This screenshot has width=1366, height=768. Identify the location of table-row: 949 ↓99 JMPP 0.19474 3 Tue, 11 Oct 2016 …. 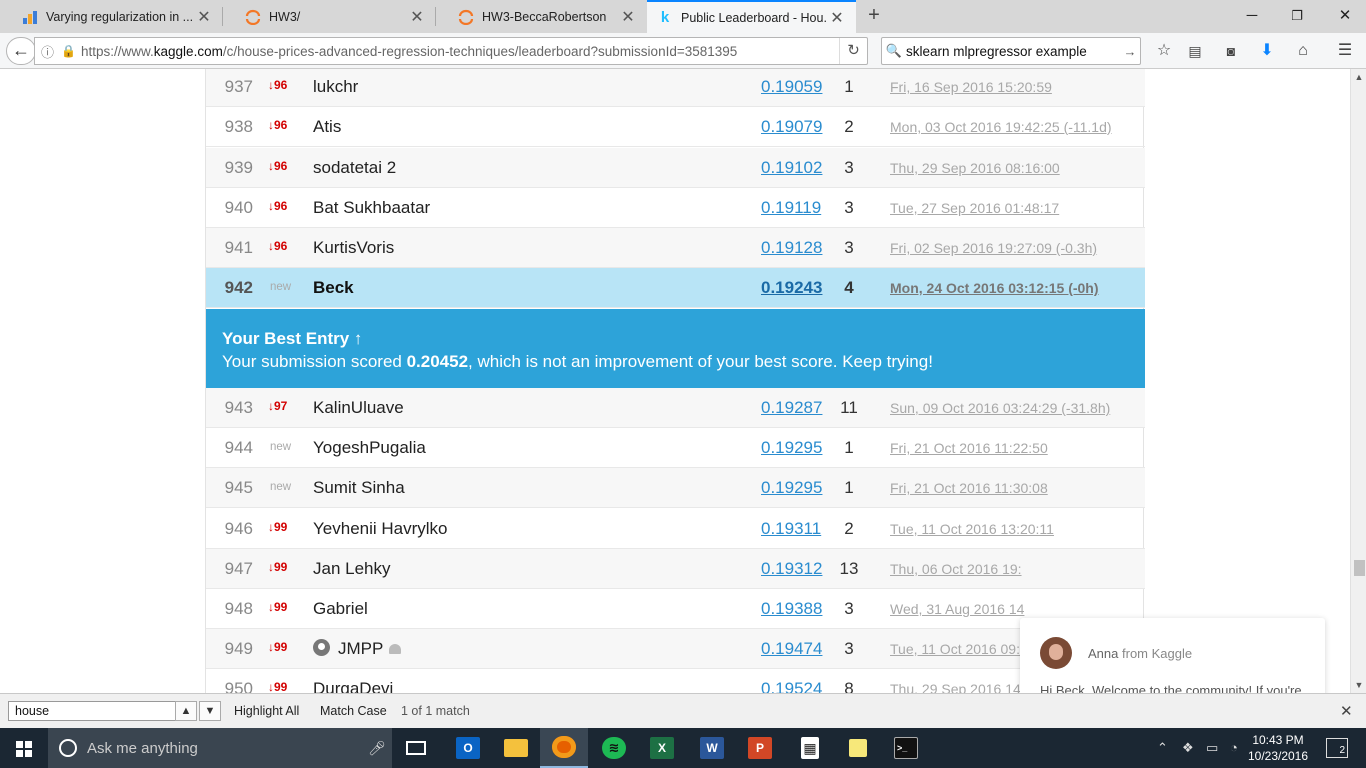
(675, 649).